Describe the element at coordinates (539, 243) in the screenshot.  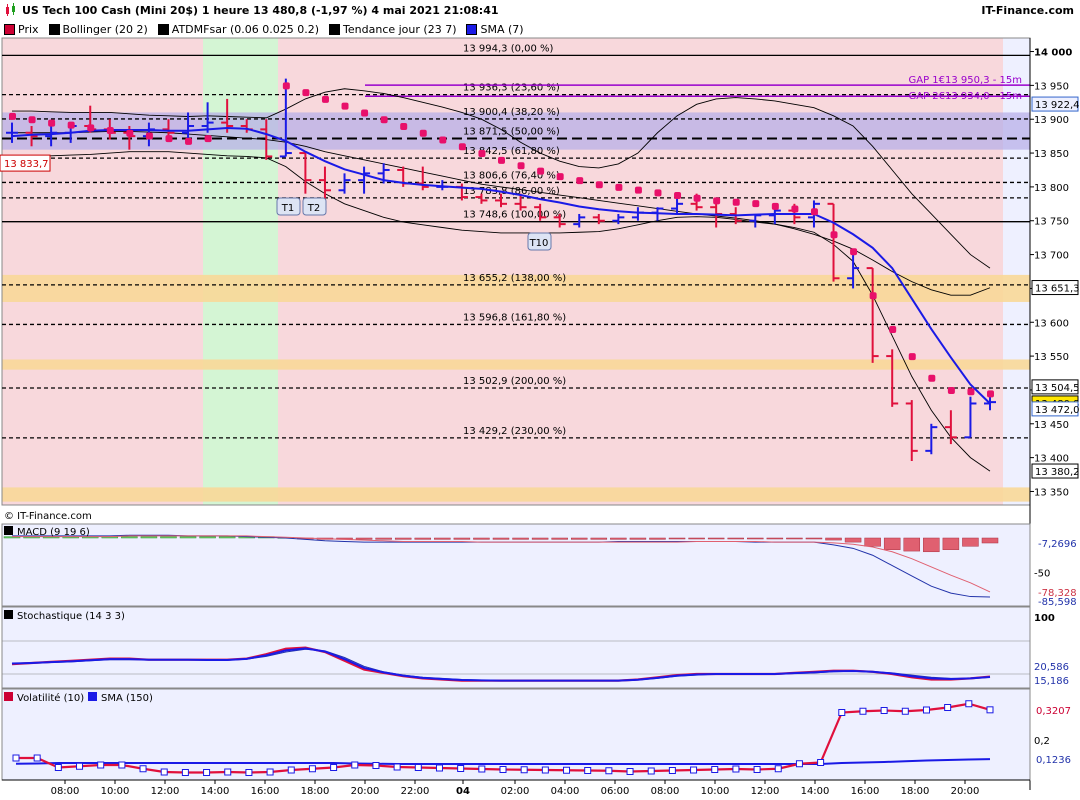
I see `marker-label: T10` at that location.